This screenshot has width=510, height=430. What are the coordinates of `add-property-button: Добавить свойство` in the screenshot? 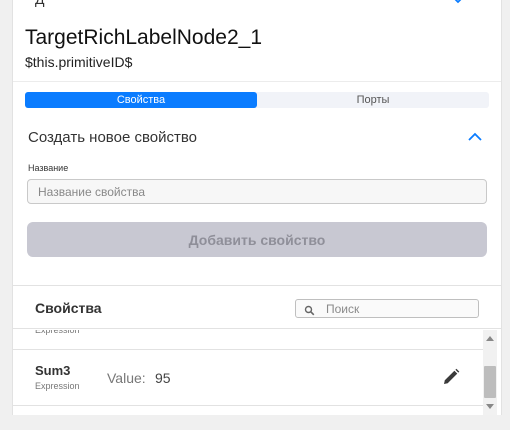 It's located at (257, 239).